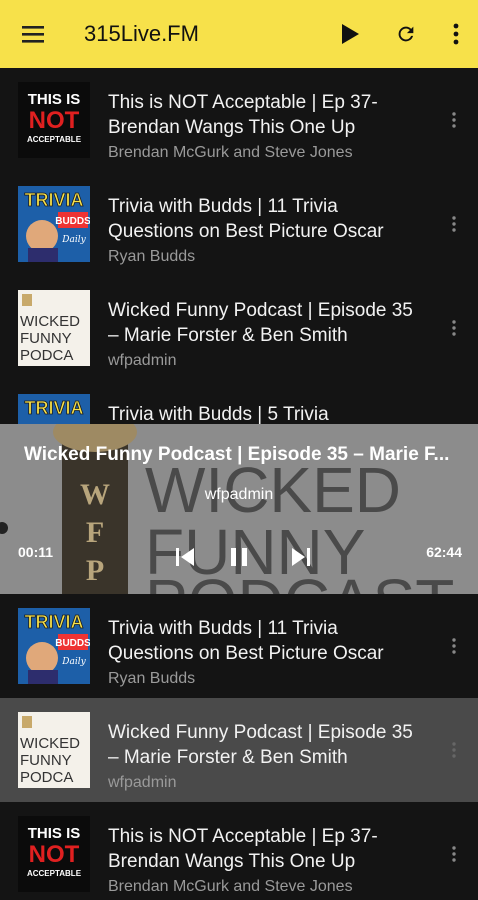 The image size is (478, 900). What do you see at coordinates (34, 34) in the screenshot?
I see `hamburger-menu-icon` at bounding box center [34, 34].